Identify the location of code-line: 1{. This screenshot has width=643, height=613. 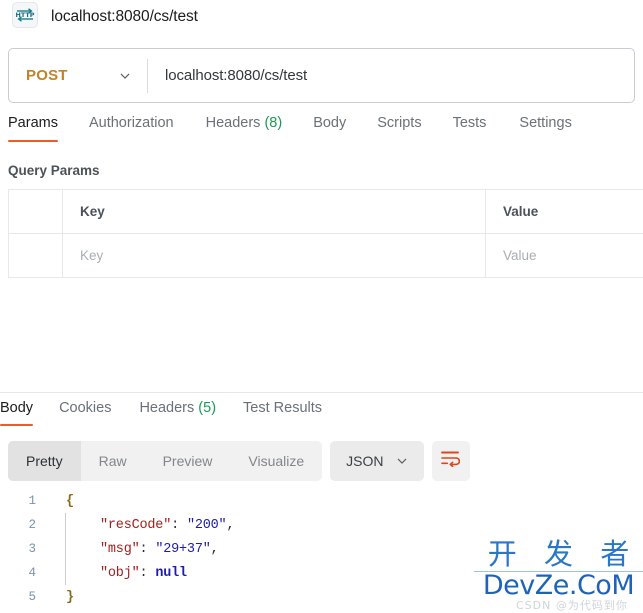
(321, 501).